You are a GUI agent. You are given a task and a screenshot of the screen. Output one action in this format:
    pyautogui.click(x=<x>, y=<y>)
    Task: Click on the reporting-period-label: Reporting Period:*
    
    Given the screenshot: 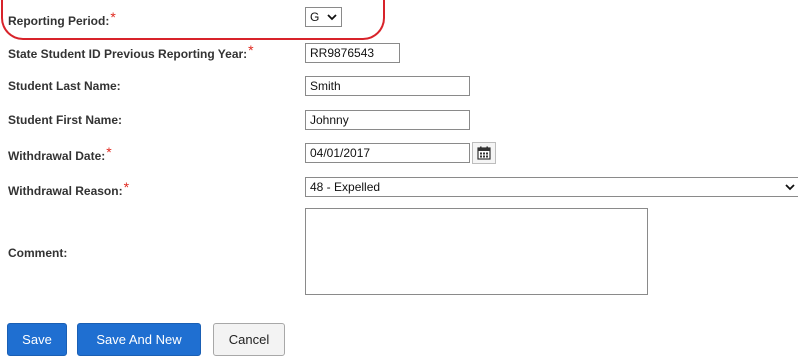 What is the action you would take?
    pyautogui.click(x=62, y=18)
    